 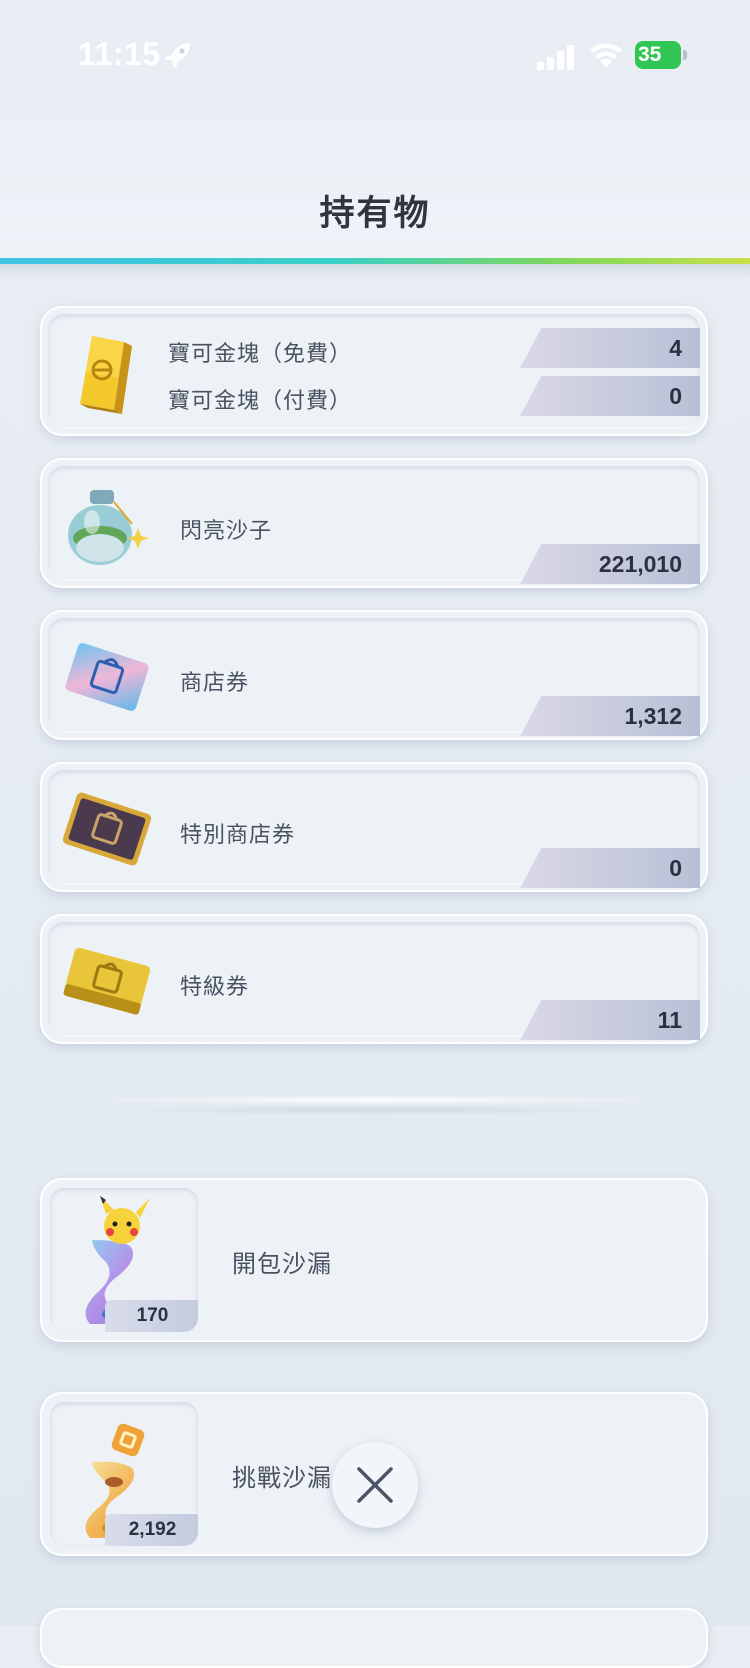 What do you see at coordinates (610, 716) in the screenshot?
I see `item-count-shop-ticket: 1,312` at bounding box center [610, 716].